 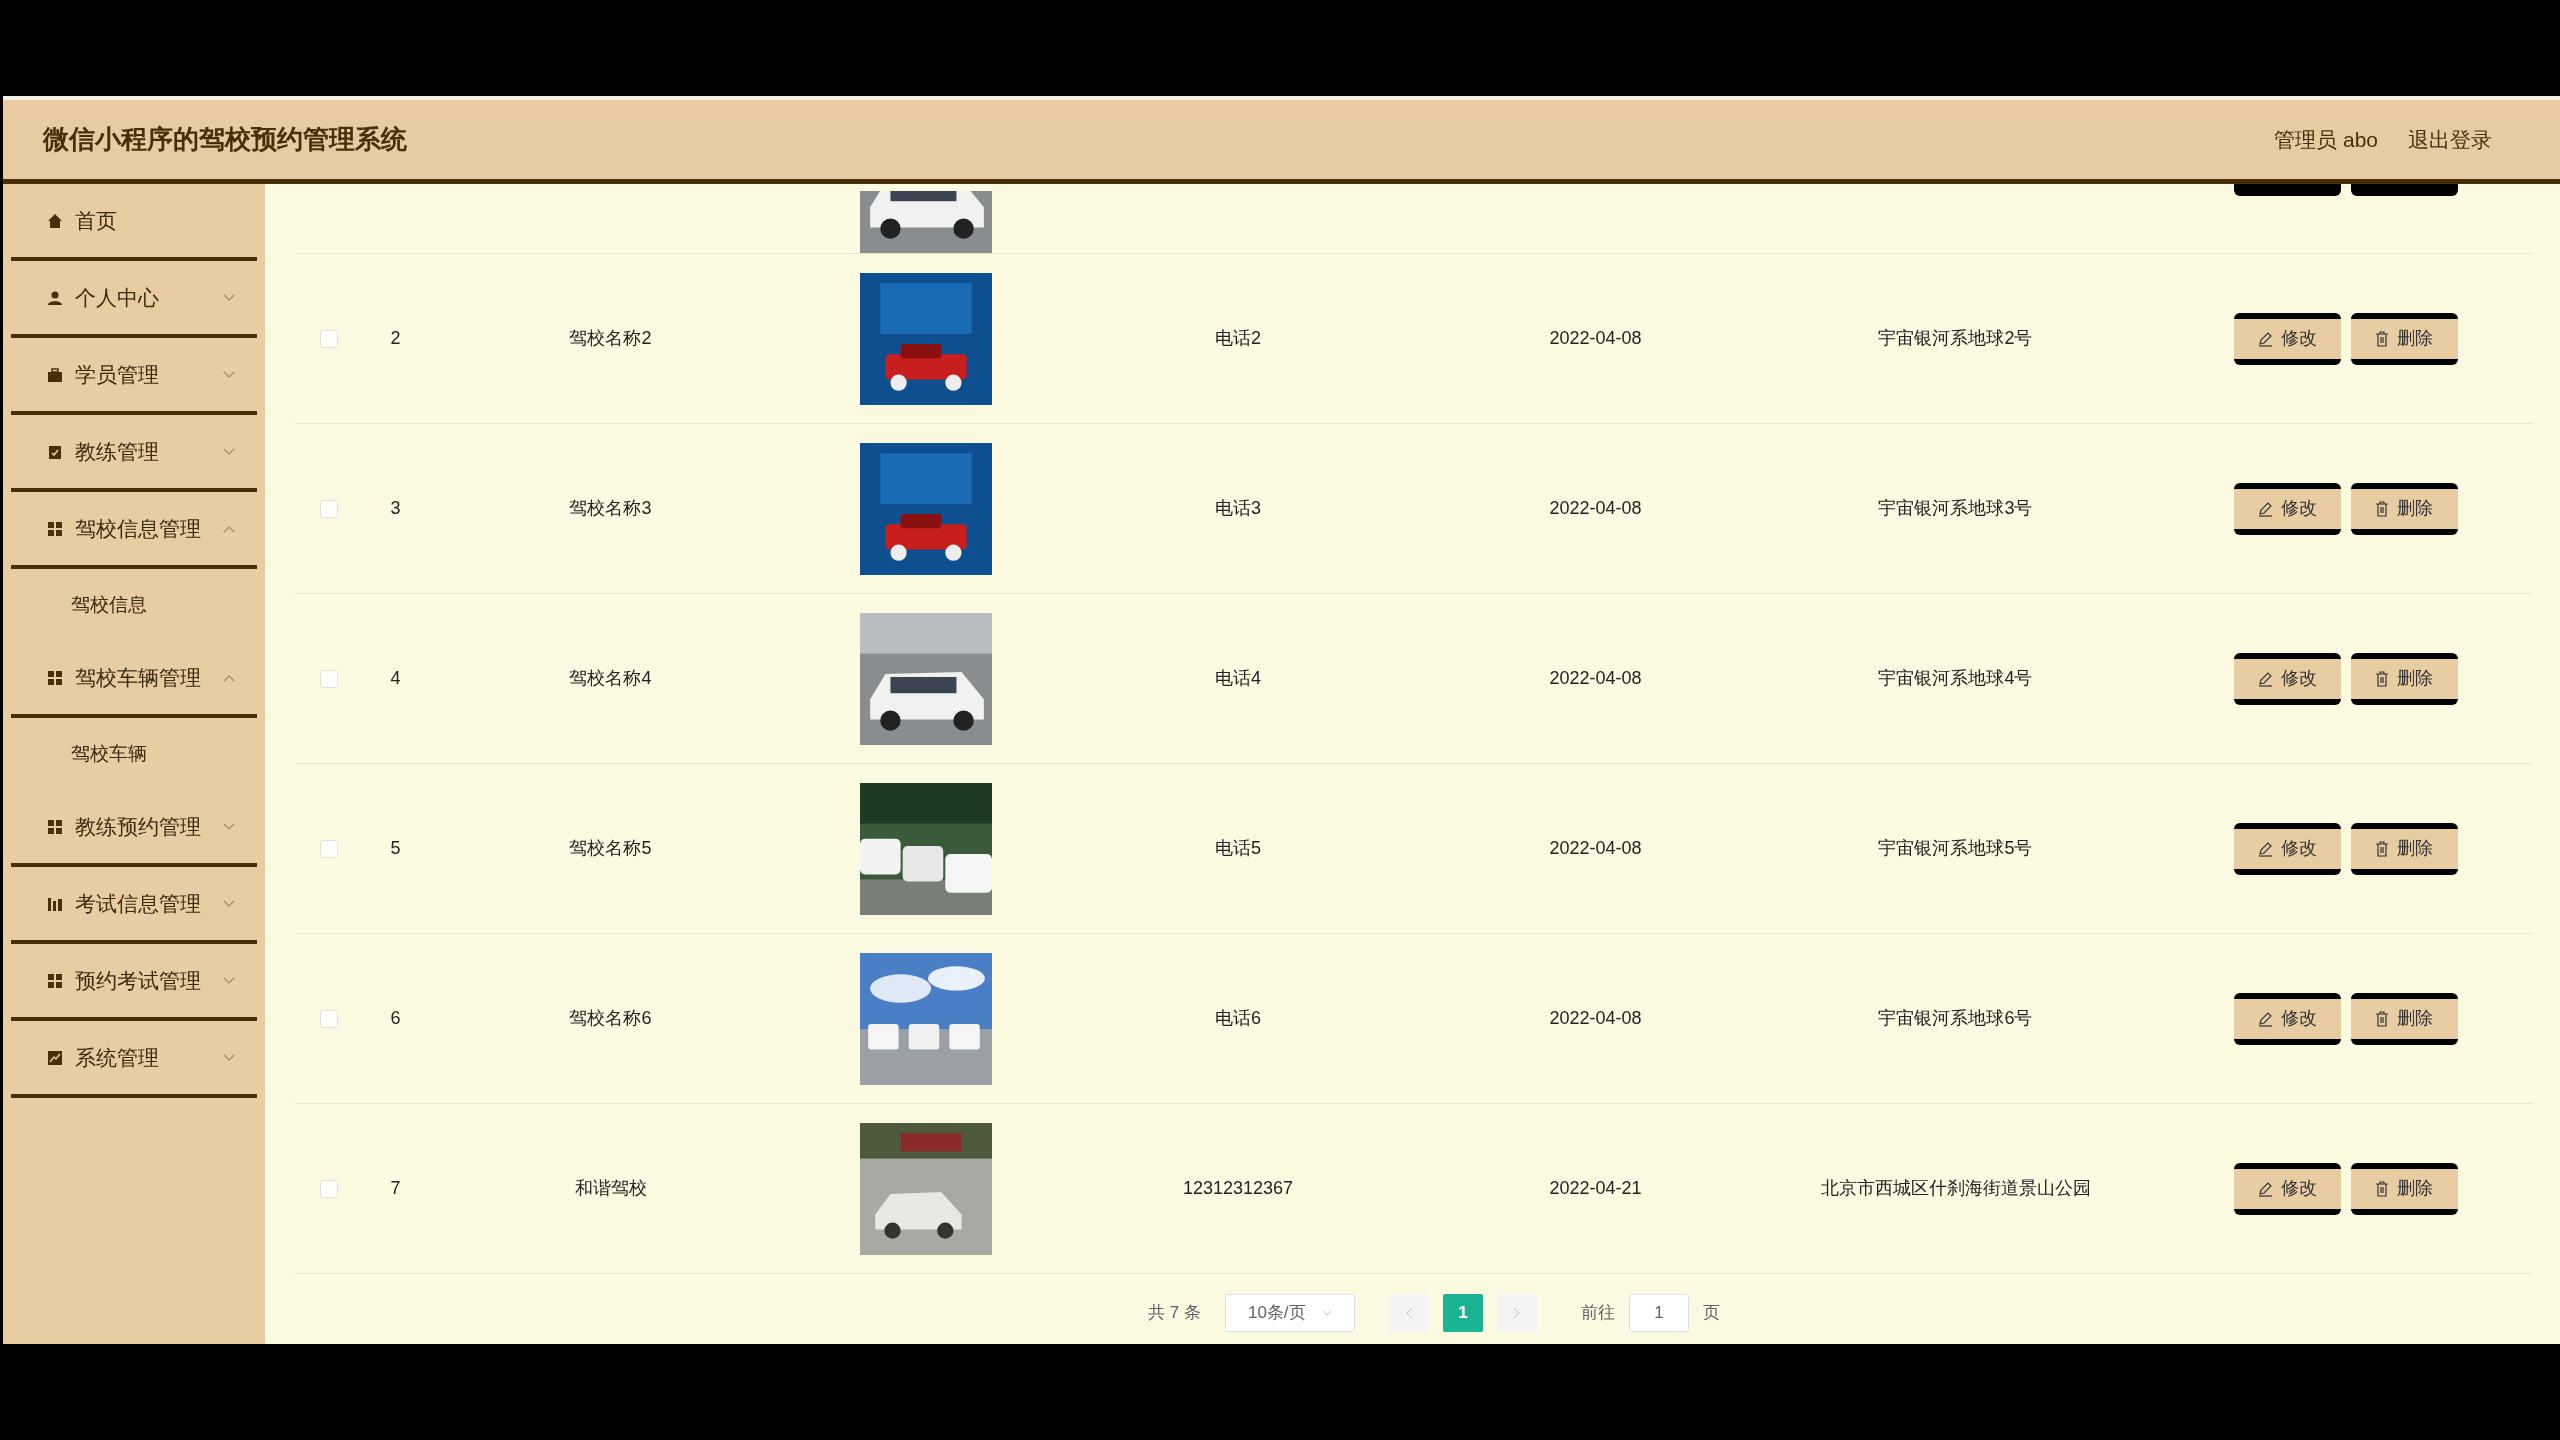 I want to click on table-cell-text: 宇宙银河系地球4号, so click(x=1955, y=678).